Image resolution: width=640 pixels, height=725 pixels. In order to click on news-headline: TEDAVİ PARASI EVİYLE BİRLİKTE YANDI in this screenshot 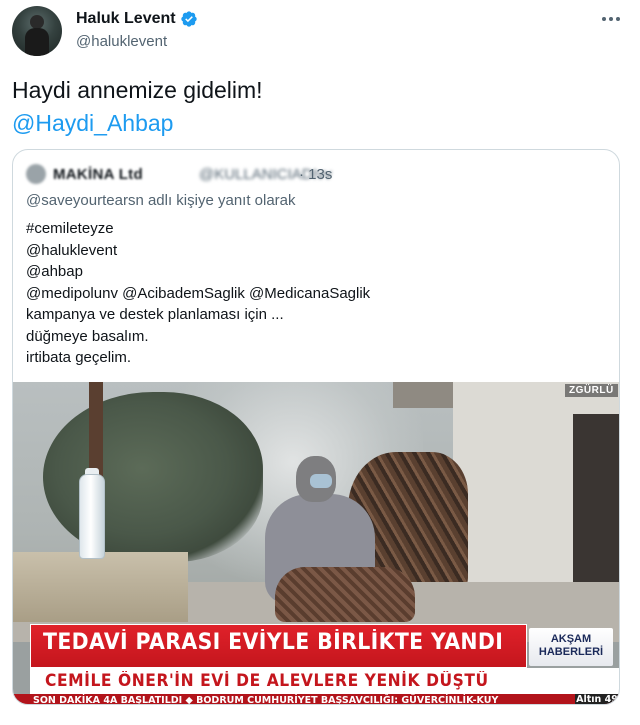, I will do `click(273, 642)`.